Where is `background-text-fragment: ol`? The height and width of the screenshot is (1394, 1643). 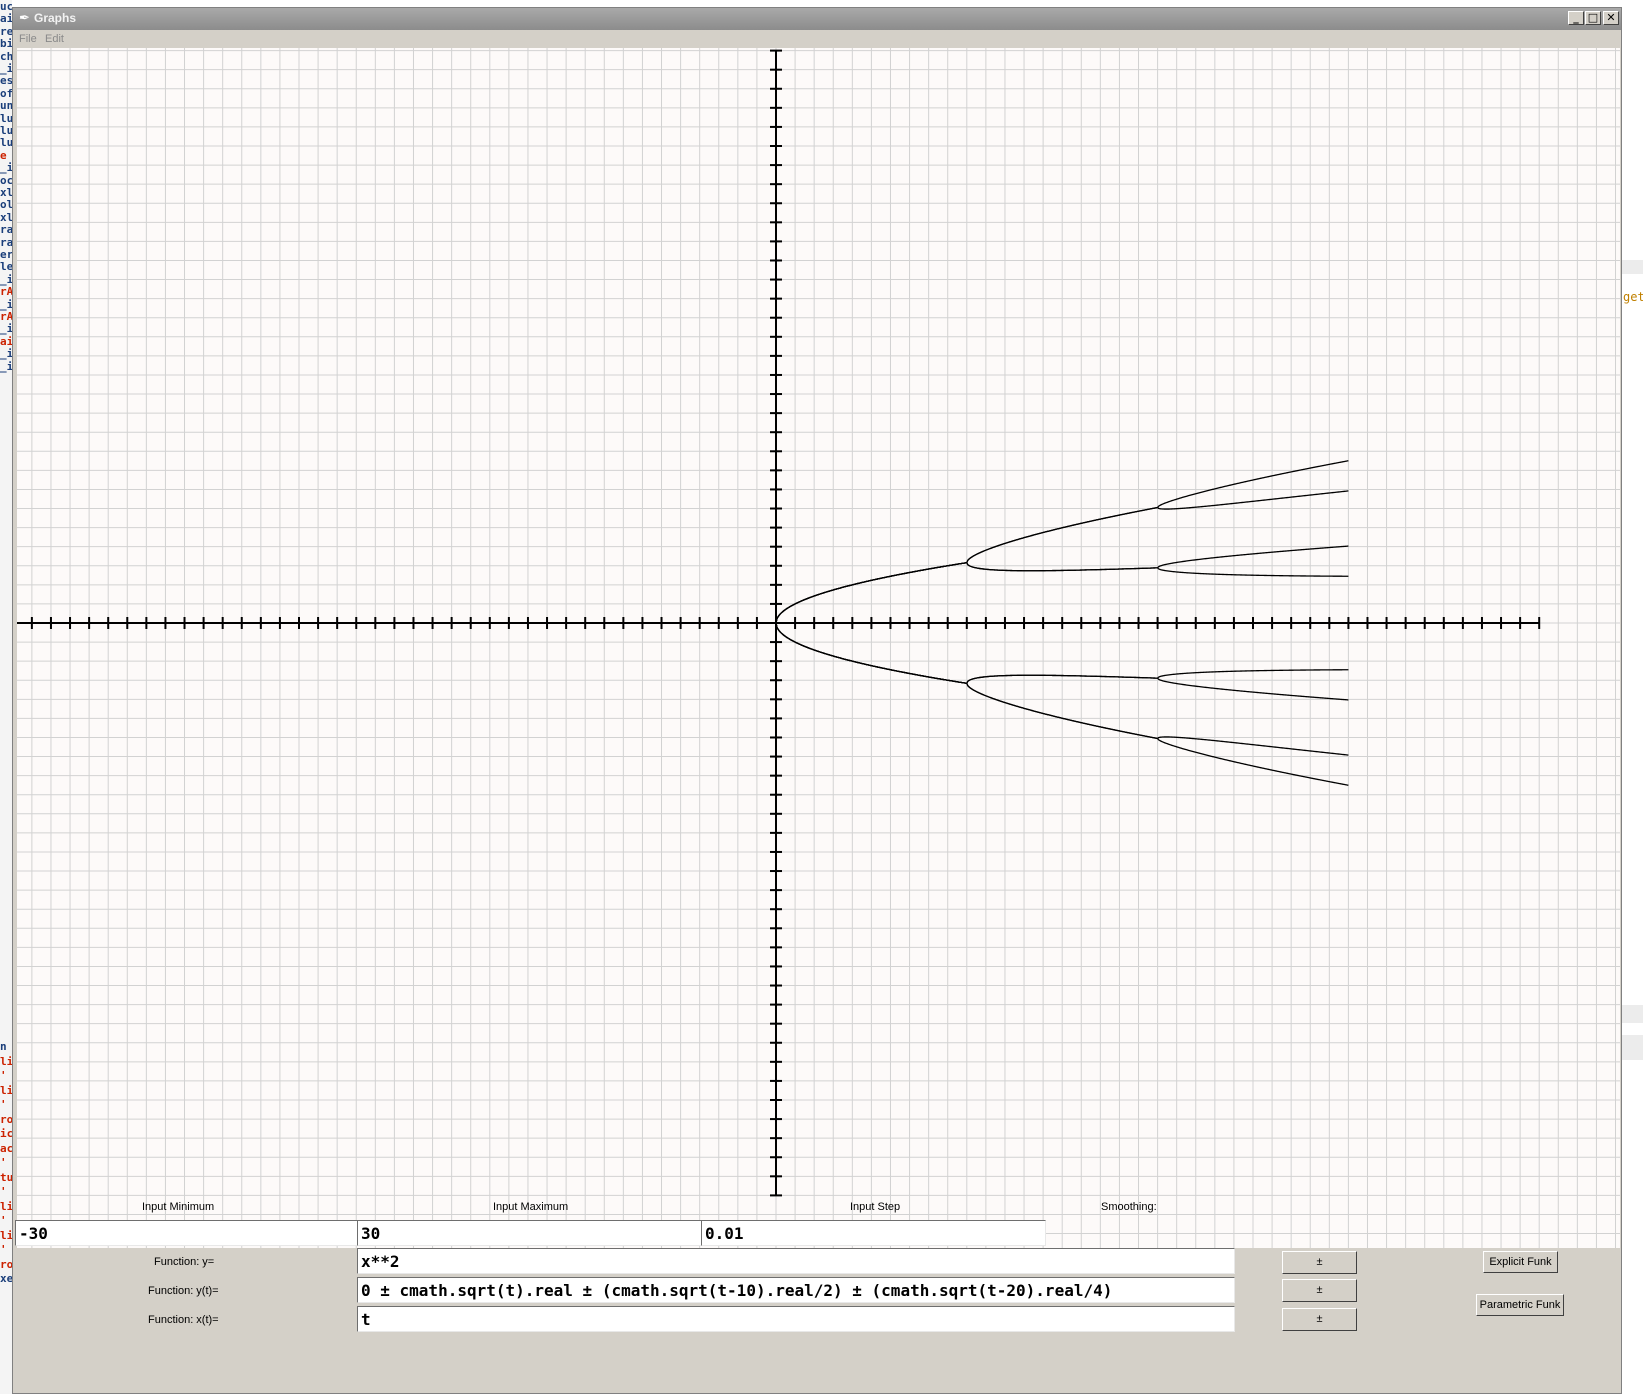 background-text-fragment: ol is located at coordinates (6, 205).